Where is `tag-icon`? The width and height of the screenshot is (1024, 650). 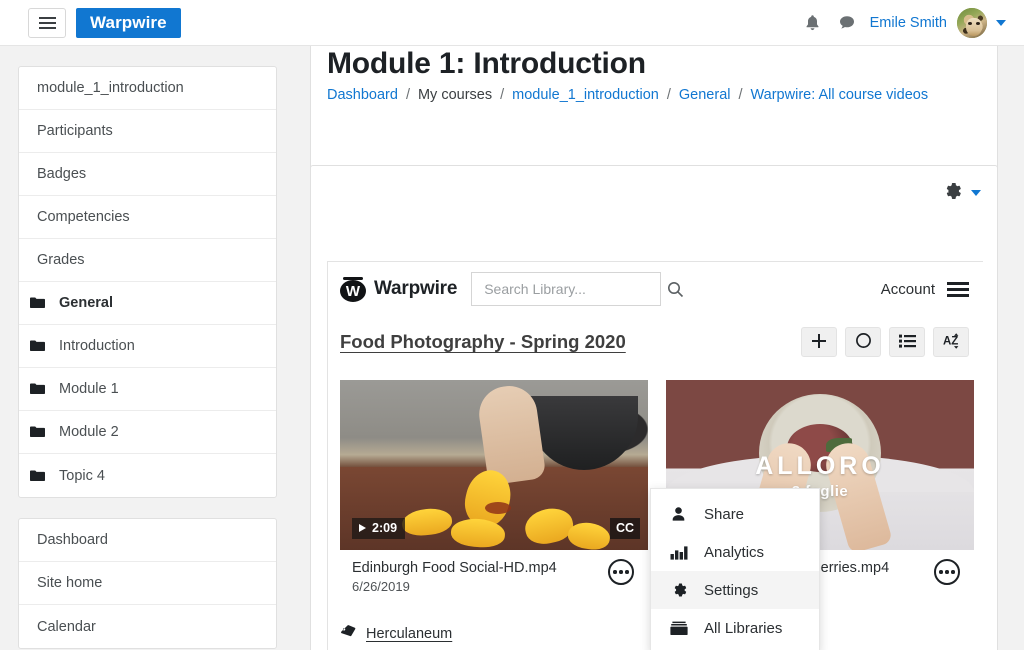 tag-icon is located at coordinates (348, 633).